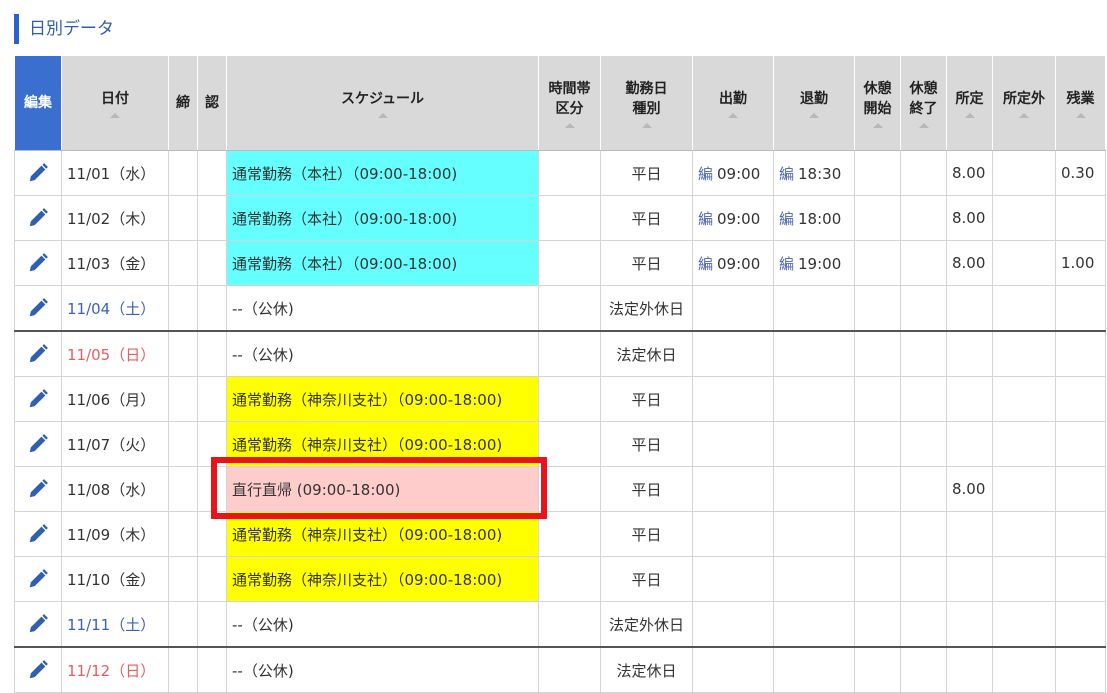  I want to click on header-close: 締, so click(183, 103).